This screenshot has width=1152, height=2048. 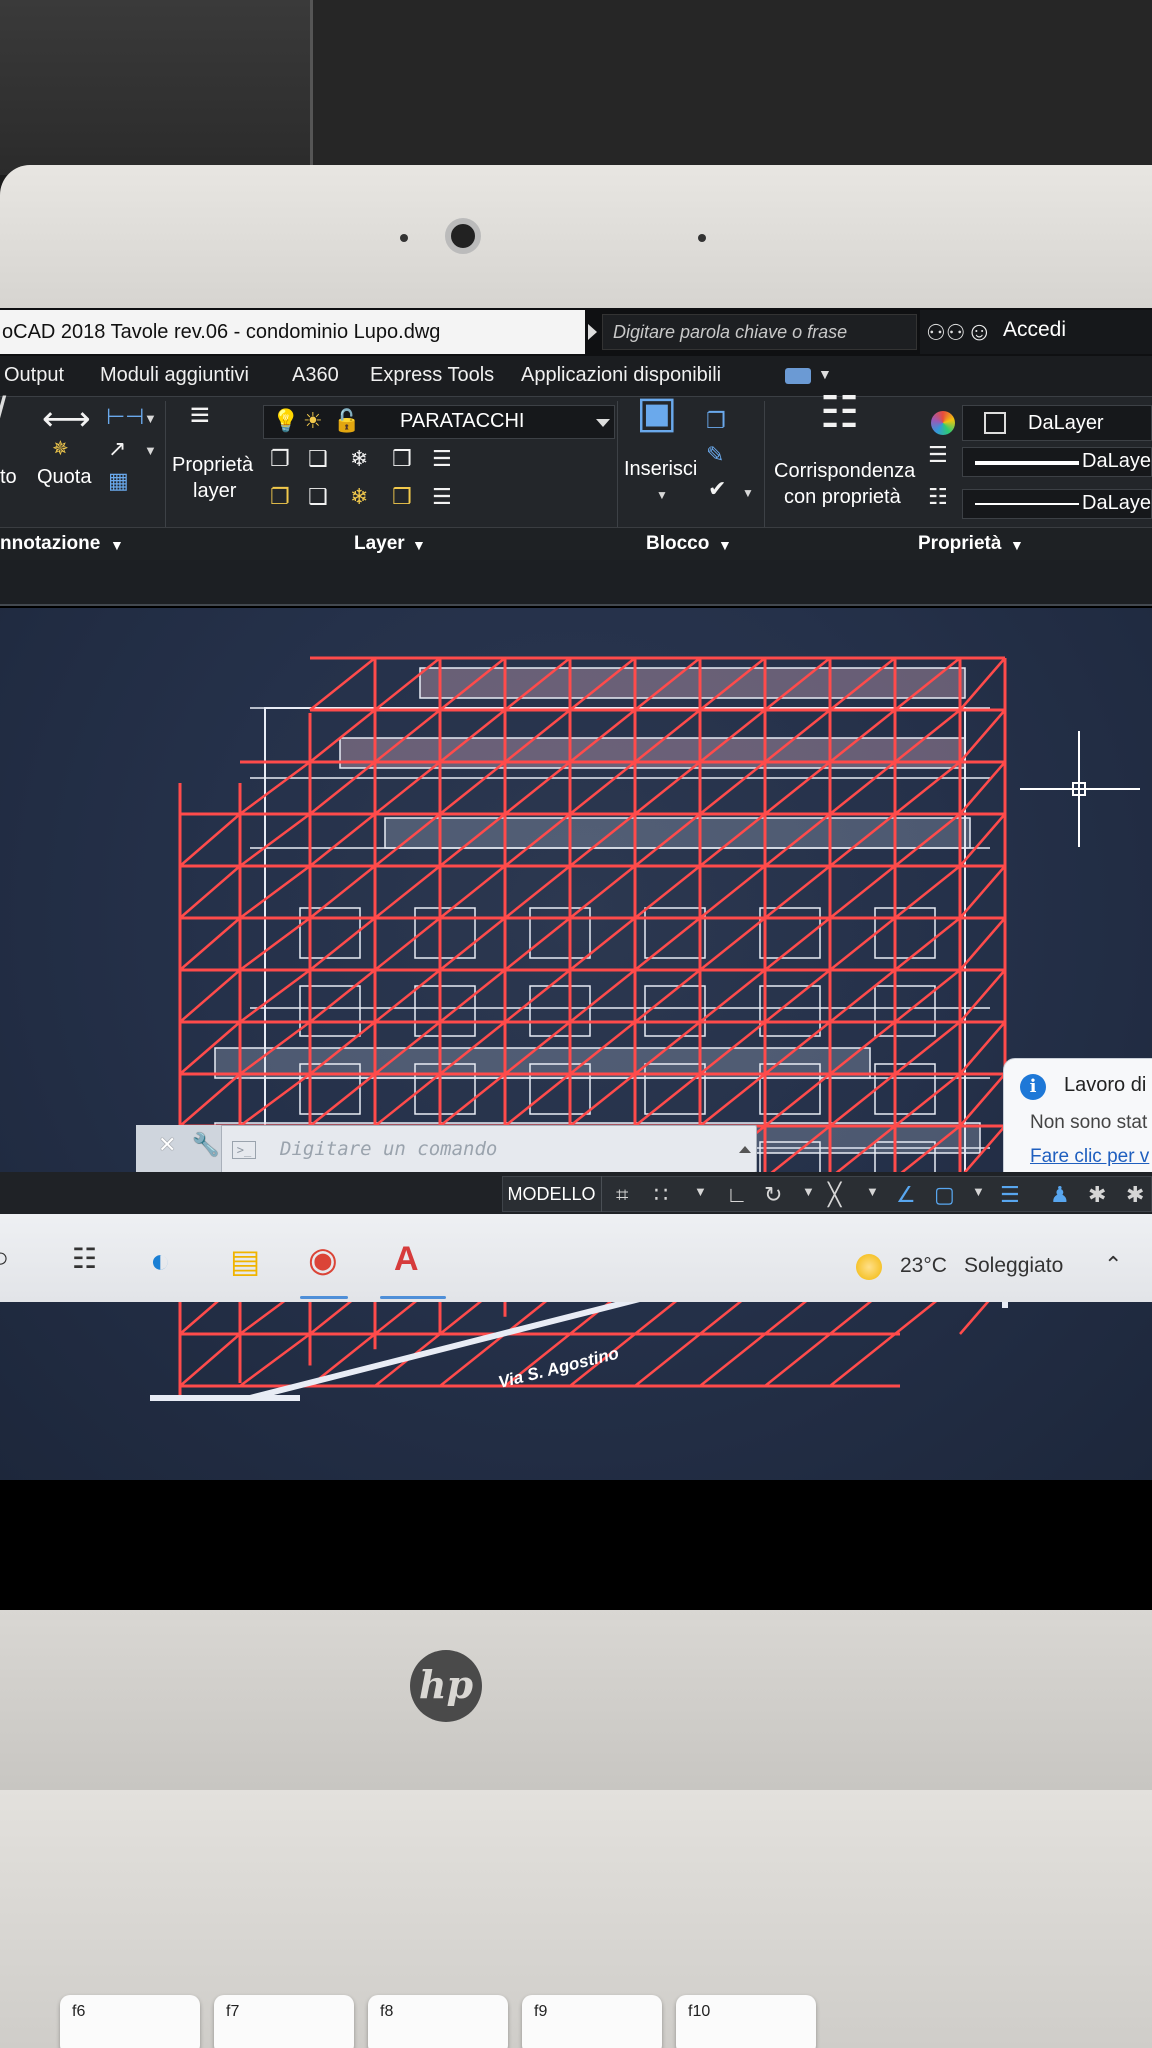 I want to click on tab-express-tools: Express Tools, so click(x=432, y=375).